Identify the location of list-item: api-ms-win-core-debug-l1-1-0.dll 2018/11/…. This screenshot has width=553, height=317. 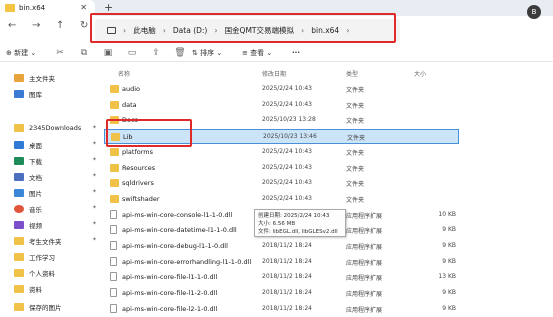
(281, 246).